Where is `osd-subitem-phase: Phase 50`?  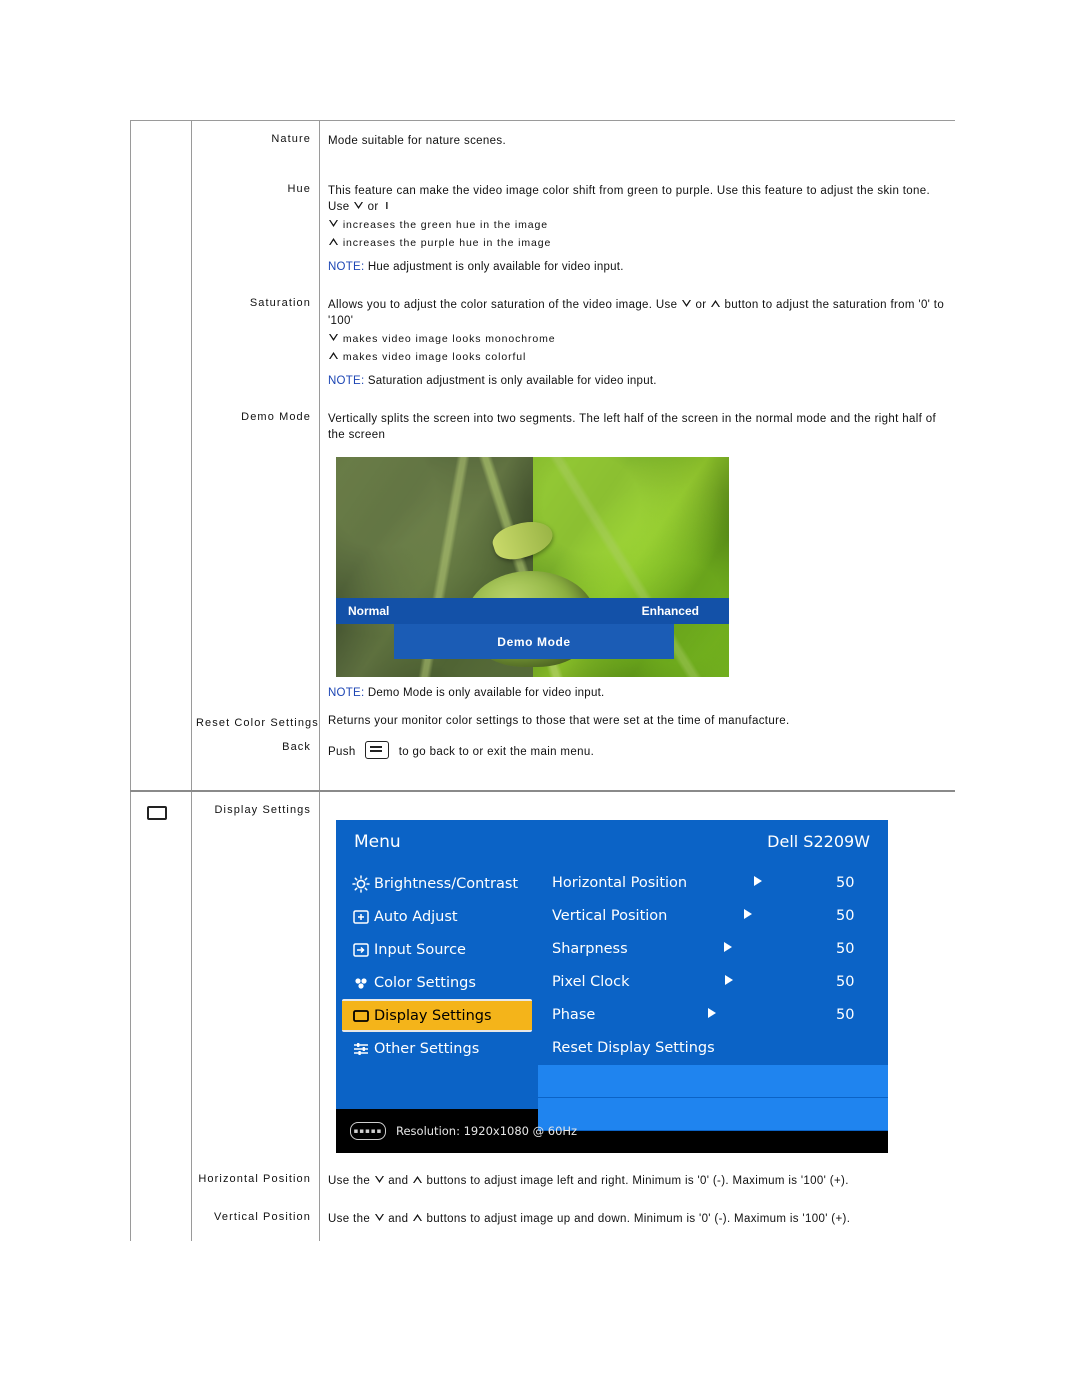 osd-subitem-phase: Phase 50 is located at coordinates (713, 1015).